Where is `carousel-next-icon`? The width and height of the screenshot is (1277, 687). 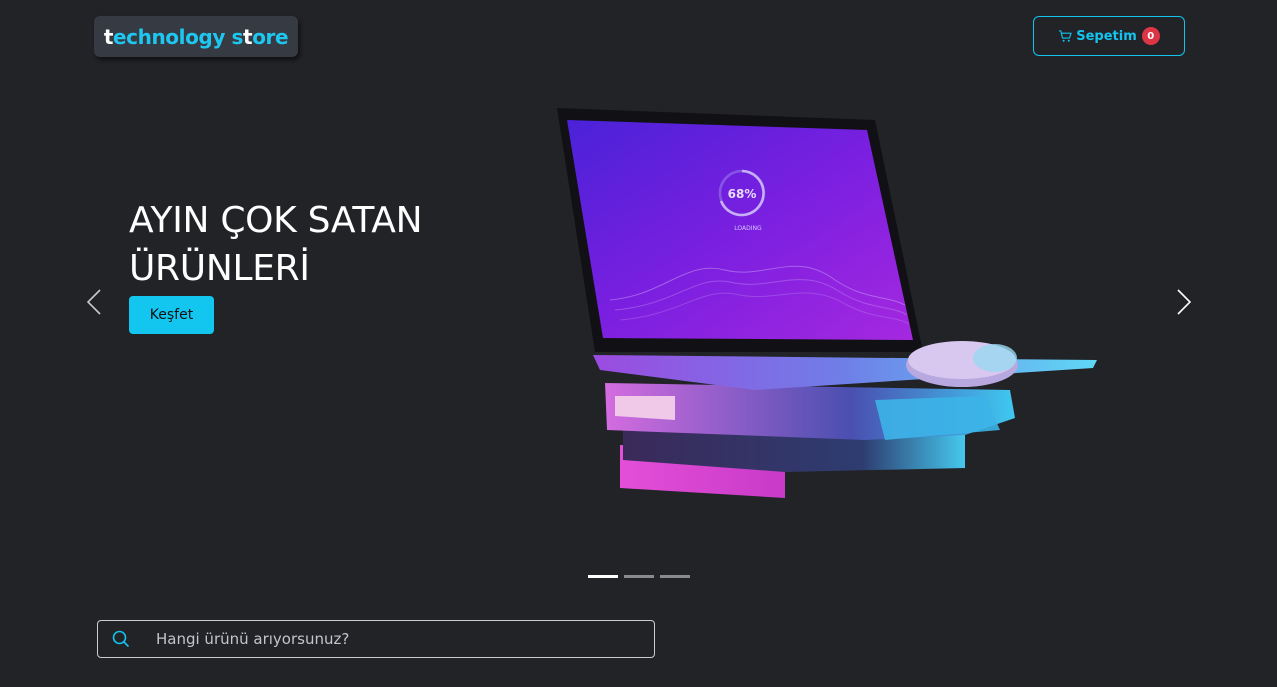 carousel-next-icon is located at coordinates (1184, 302).